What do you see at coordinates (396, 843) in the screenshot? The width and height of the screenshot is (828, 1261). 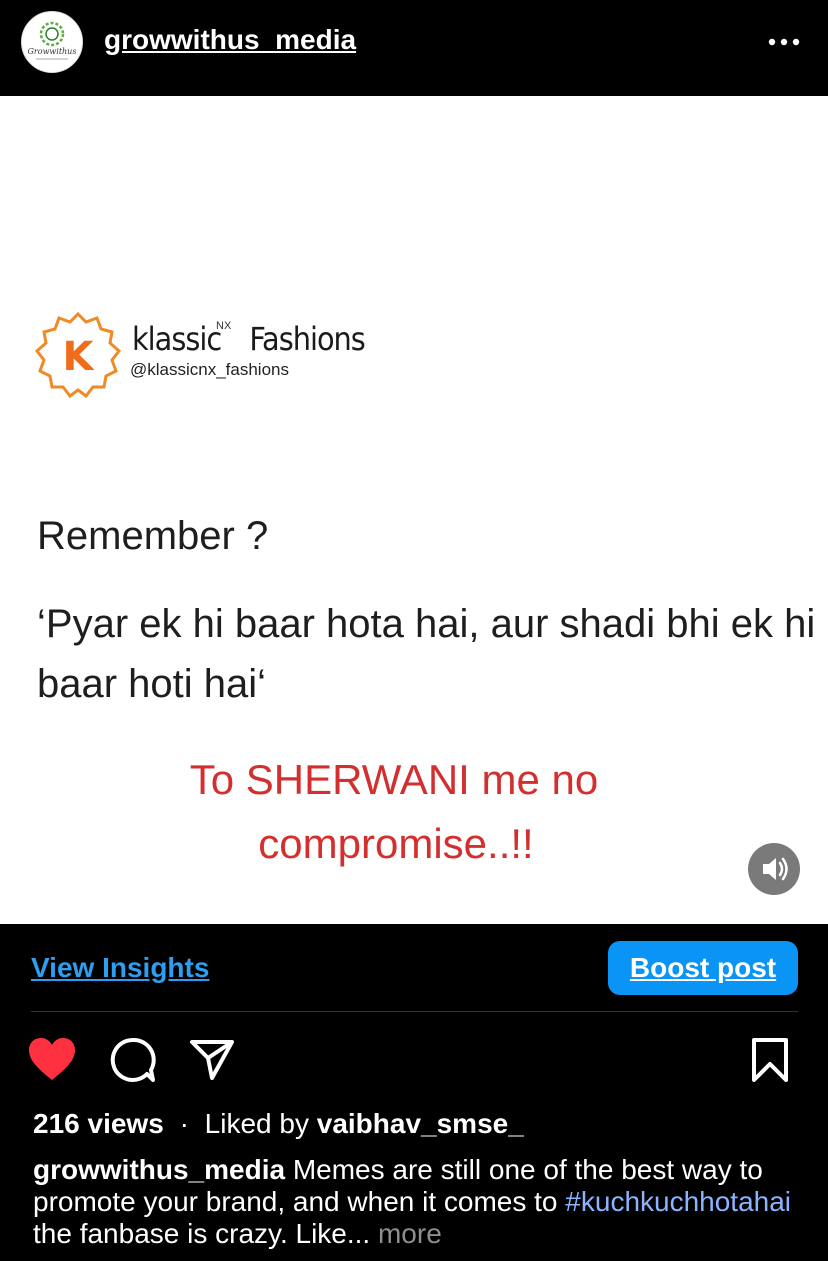 I see `sherwani-line-2: compromise..!!` at bounding box center [396, 843].